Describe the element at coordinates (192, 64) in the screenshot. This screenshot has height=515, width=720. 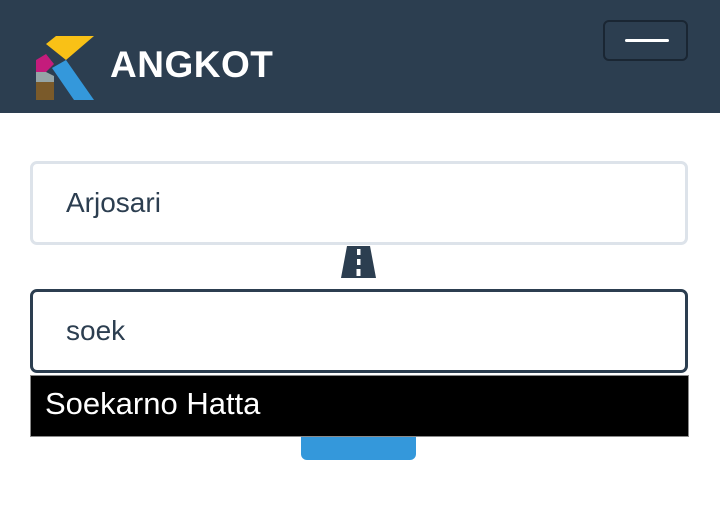
I see `brand-name: ANGKOT` at that location.